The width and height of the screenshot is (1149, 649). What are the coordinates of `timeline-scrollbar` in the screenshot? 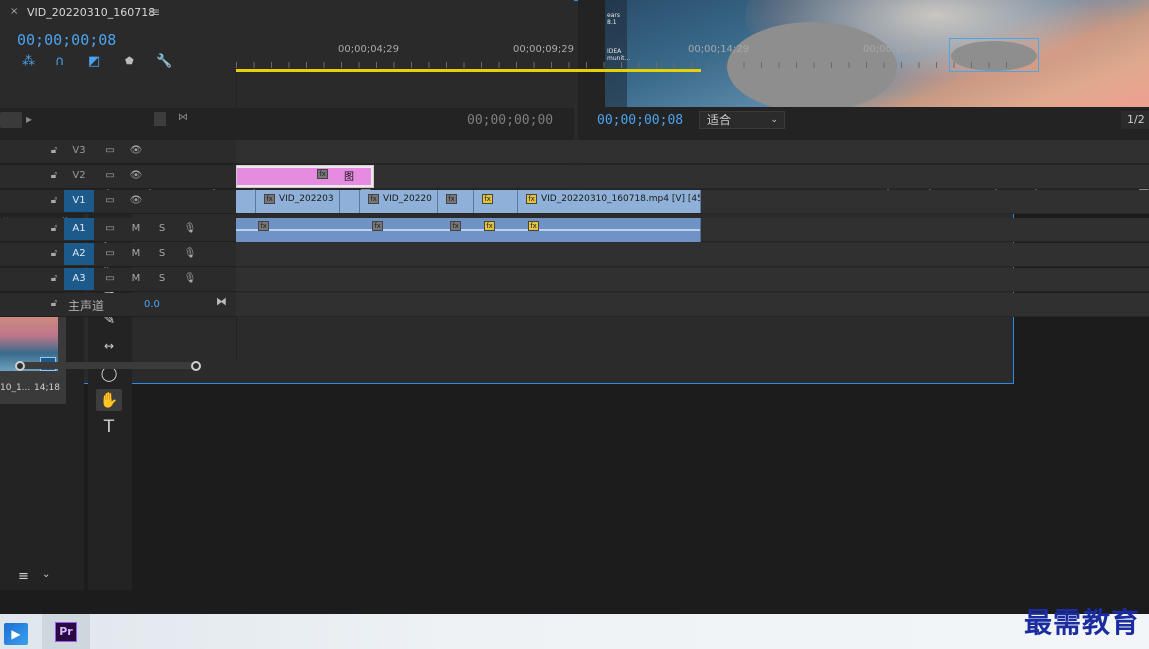 It's located at (106, 365).